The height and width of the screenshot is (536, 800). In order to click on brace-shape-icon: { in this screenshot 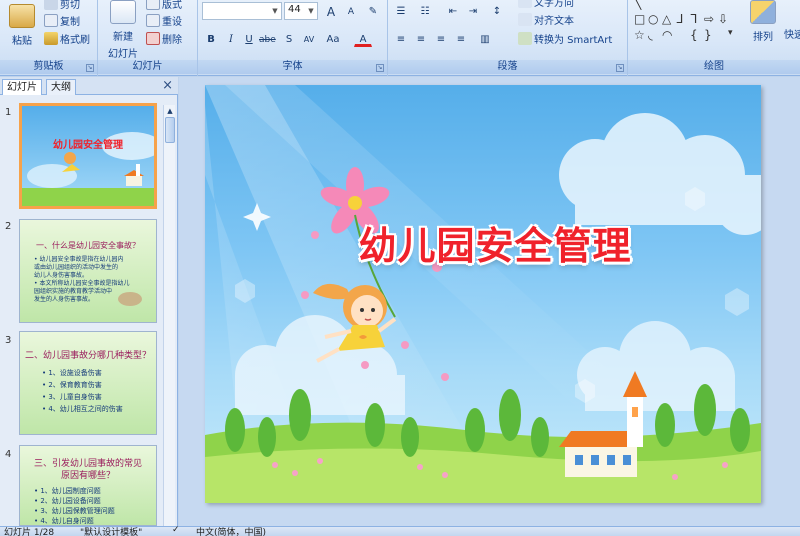, I will do `click(694, 35)`.